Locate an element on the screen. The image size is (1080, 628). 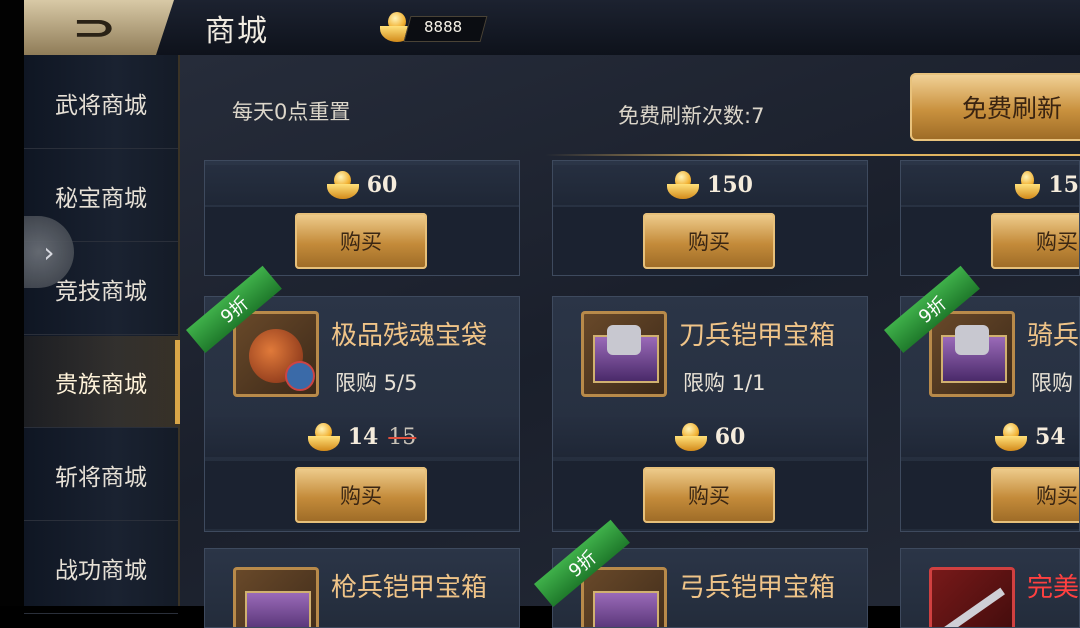
shop-card: 完美 is located at coordinates (990, 588).